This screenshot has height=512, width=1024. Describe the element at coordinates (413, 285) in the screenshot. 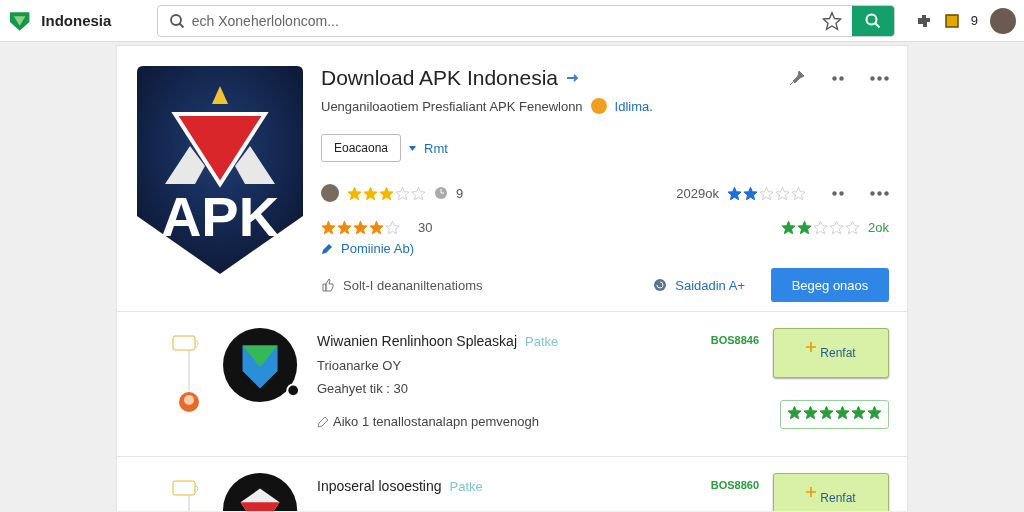

I see `note-text: Solt-I deananiltenatioms` at that location.